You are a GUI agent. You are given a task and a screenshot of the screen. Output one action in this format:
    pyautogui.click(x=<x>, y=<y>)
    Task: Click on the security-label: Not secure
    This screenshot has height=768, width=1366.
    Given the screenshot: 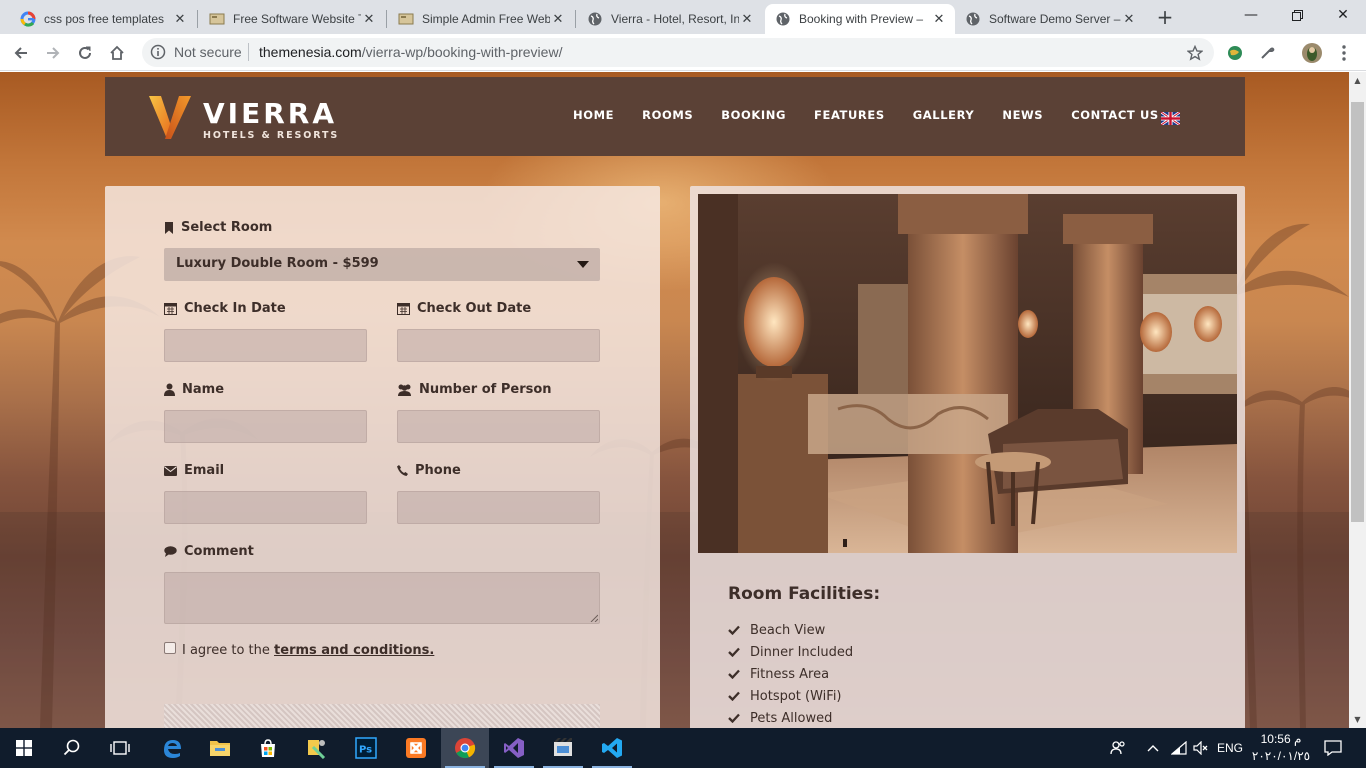 What is the action you would take?
    pyautogui.click(x=208, y=52)
    